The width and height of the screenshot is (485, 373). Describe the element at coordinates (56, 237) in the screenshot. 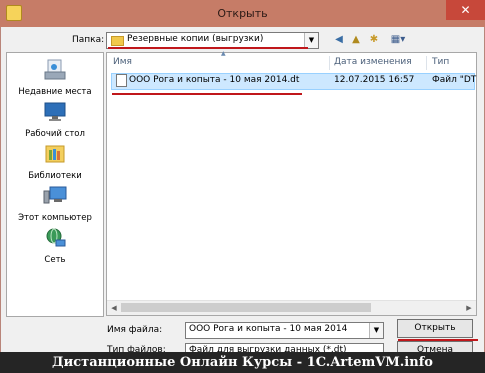

I see `network-icon` at that location.